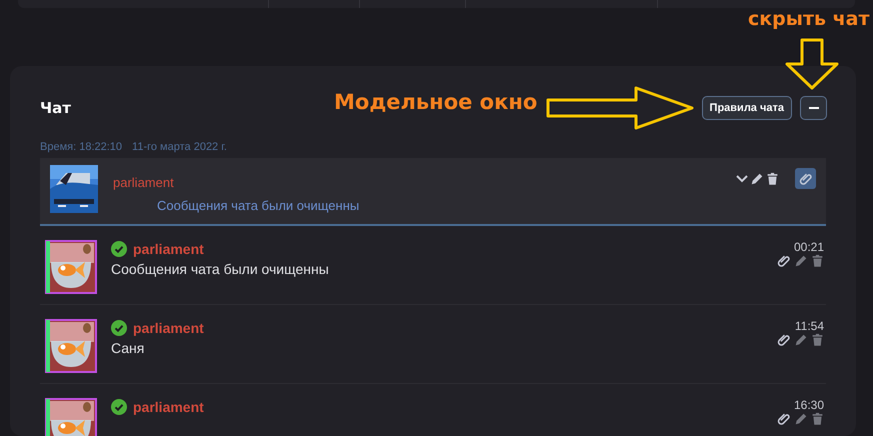 The width and height of the screenshot is (873, 436). I want to click on annotation-text: Модельное окно, so click(436, 102).